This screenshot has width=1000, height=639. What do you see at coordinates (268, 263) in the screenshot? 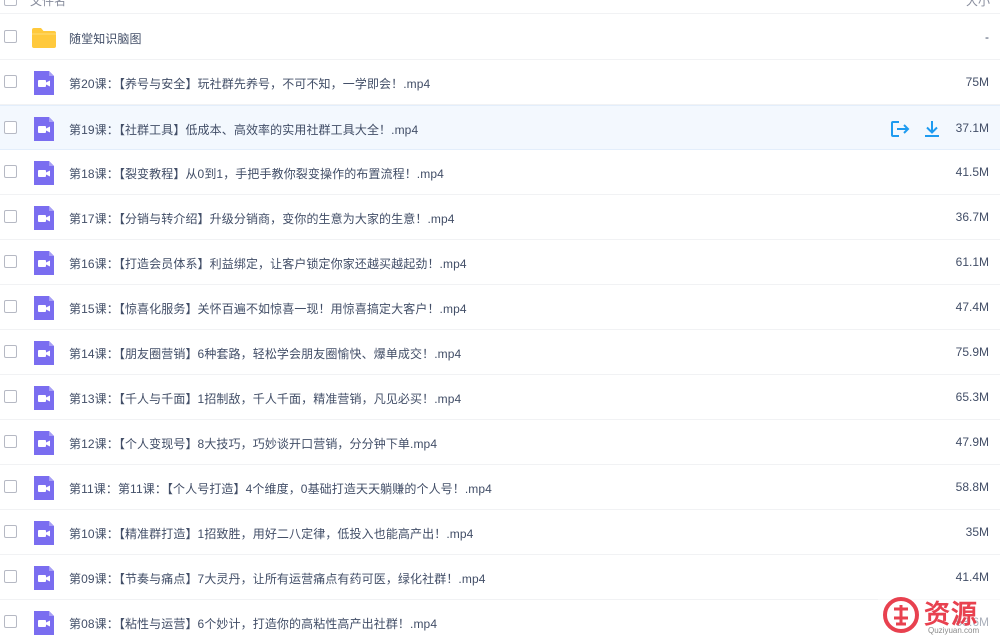
I see `file-name: 第16课：【打造会员体系】利益绑定，让客户锁定你家还越买越起劲！.mp4` at bounding box center [268, 263].